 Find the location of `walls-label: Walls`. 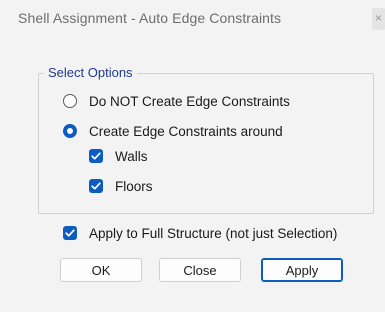

walls-label: Walls is located at coordinates (131, 156).